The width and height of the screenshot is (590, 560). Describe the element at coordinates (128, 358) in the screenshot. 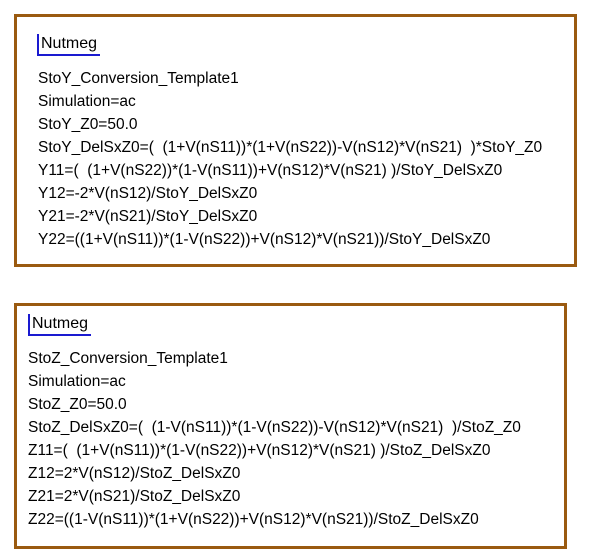

I see `template-name: StoZ_Conversion_Template1` at that location.